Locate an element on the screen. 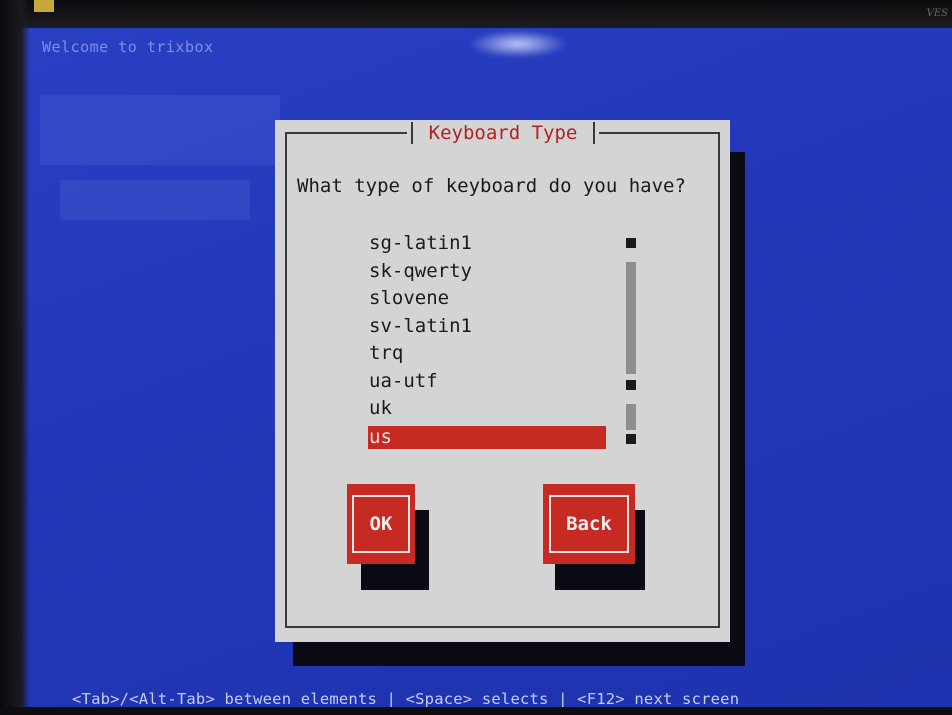 The height and width of the screenshot is (715, 952). list-item-sk-qwerty: sk-qwerty is located at coordinates (487, 272).